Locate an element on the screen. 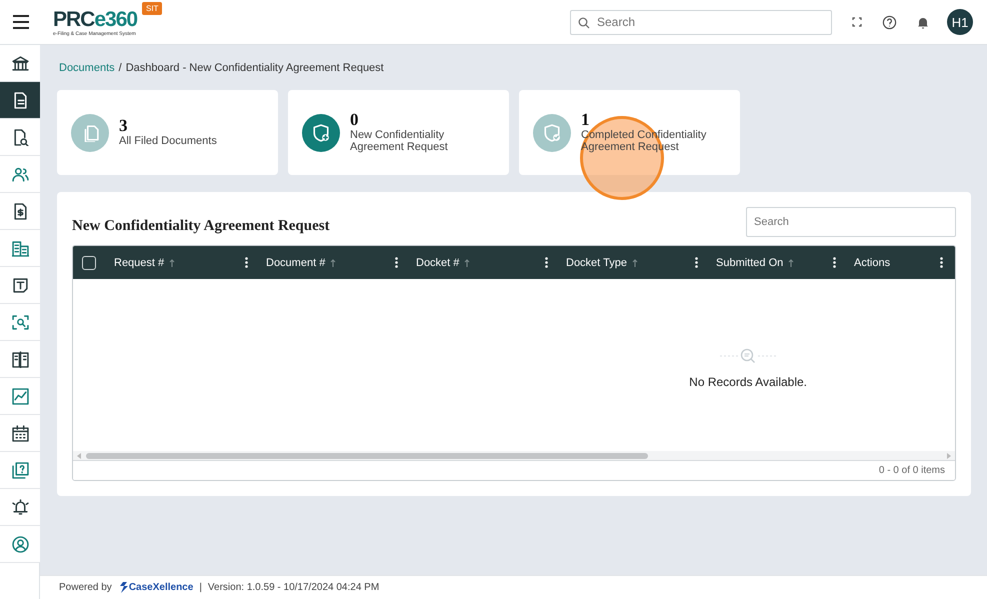  line-chart-icon is located at coordinates (20, 396).